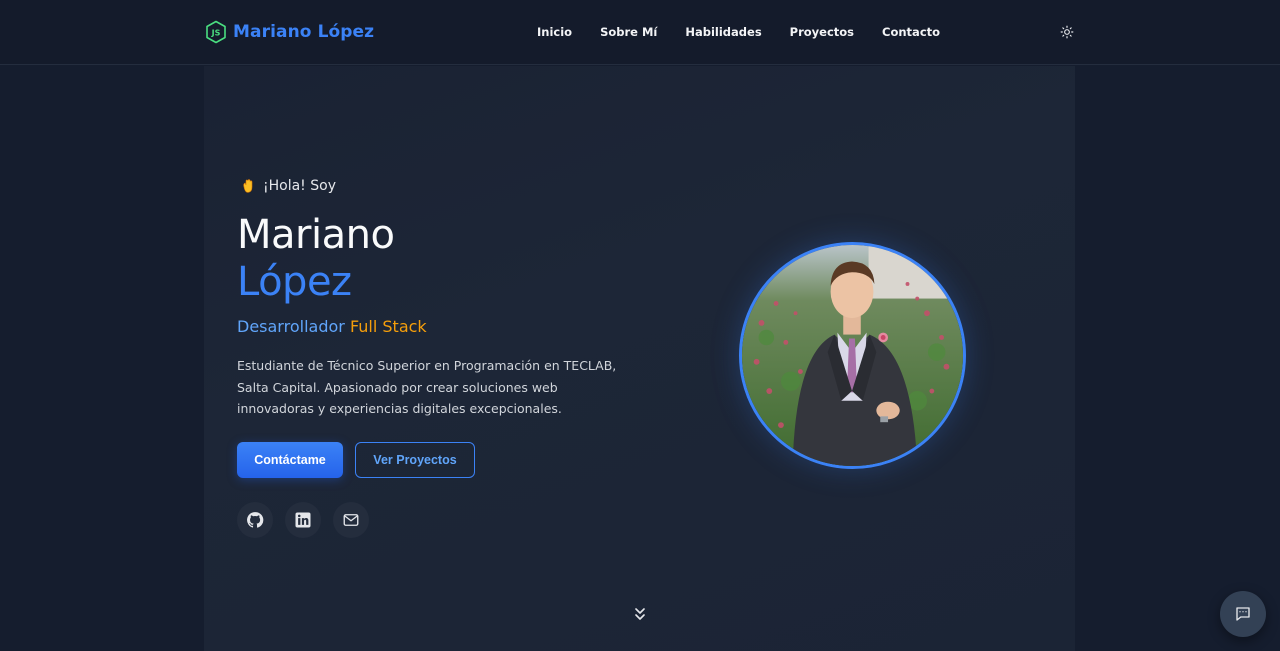 The width and height of the screenshot is (1280, 651). I want to click on role-title: Desarrollador, so click(291, 326).